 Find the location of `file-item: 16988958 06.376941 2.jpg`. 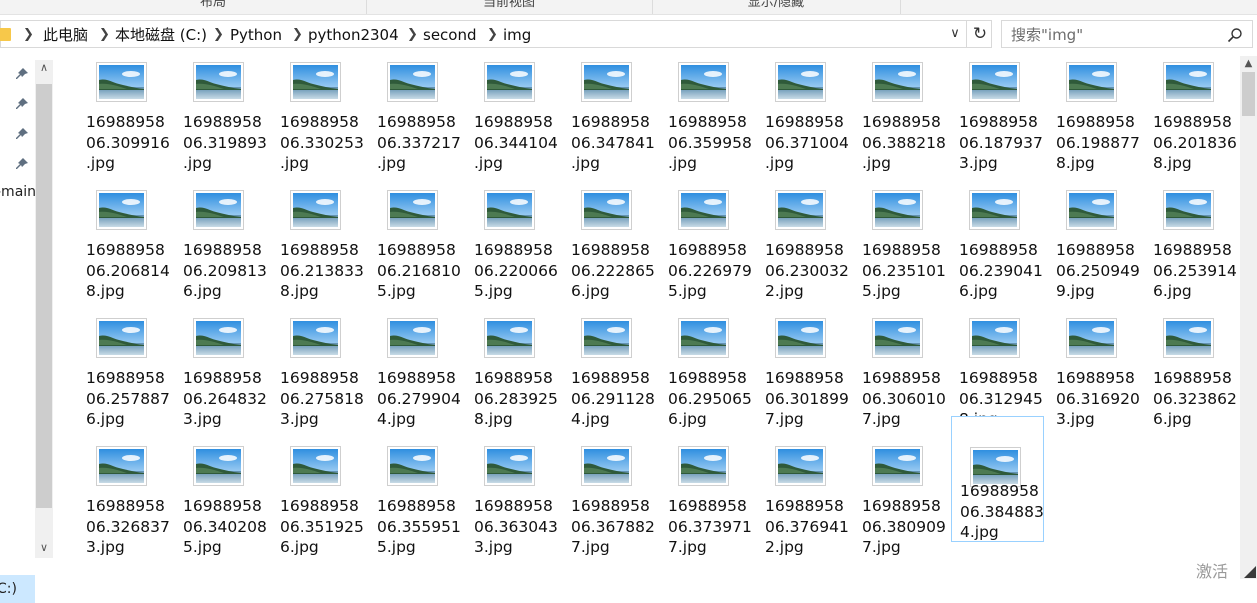

file-item: 16988958 06.376941 2.jpg is located at coordinates (807, 506).